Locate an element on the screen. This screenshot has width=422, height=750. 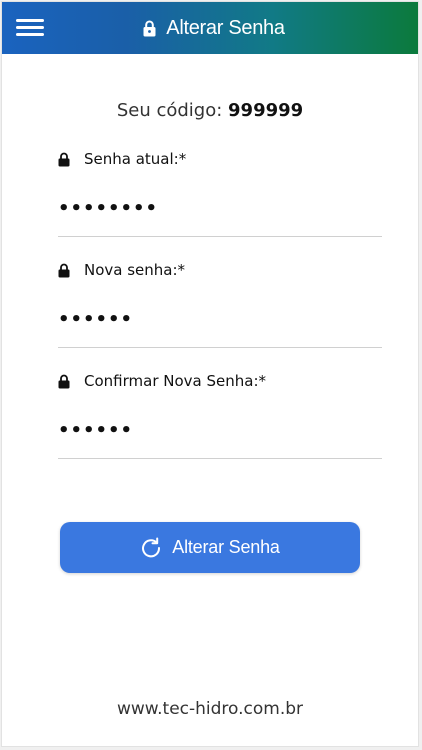
app-header: Alterar Senha is located at coordinates (210, 28).